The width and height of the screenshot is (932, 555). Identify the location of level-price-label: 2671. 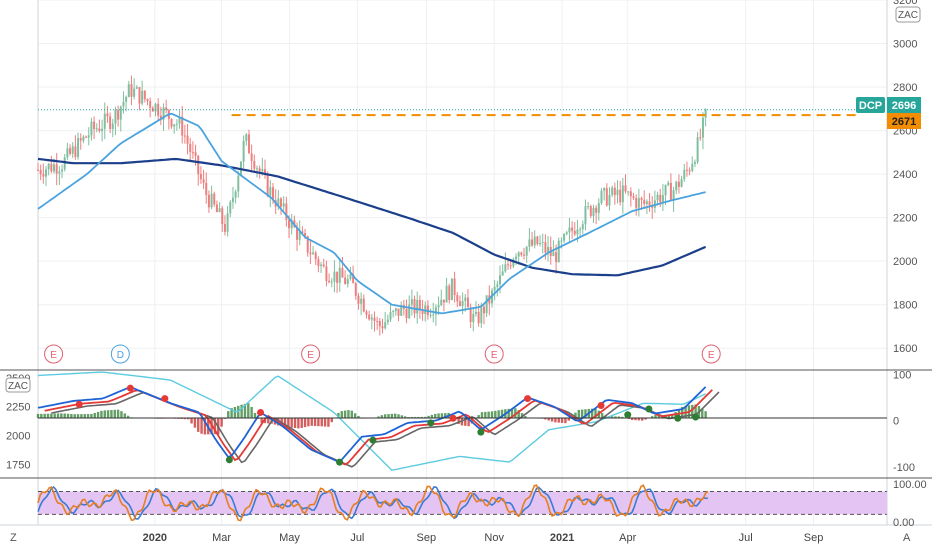
(904, 122).